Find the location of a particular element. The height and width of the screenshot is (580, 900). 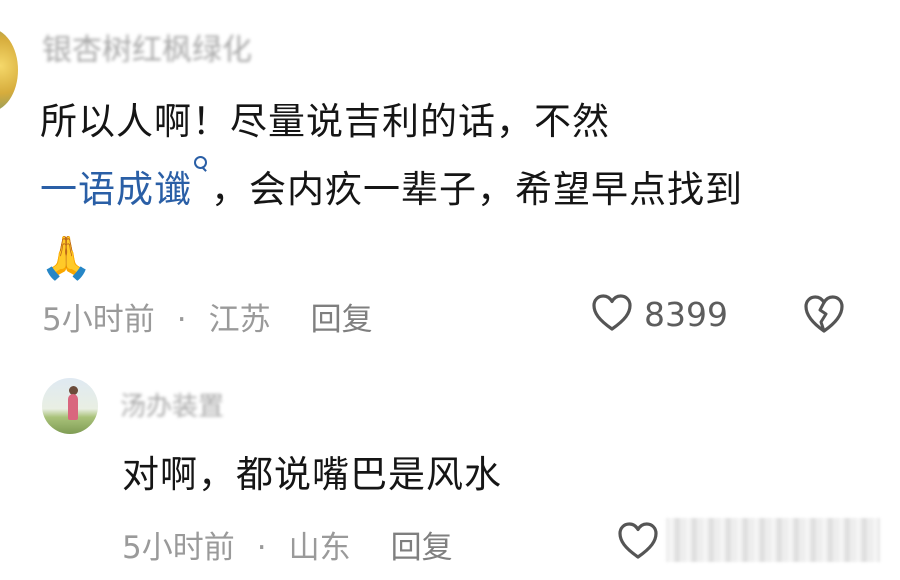

watermark-noise is located at coordinates (773, 540).